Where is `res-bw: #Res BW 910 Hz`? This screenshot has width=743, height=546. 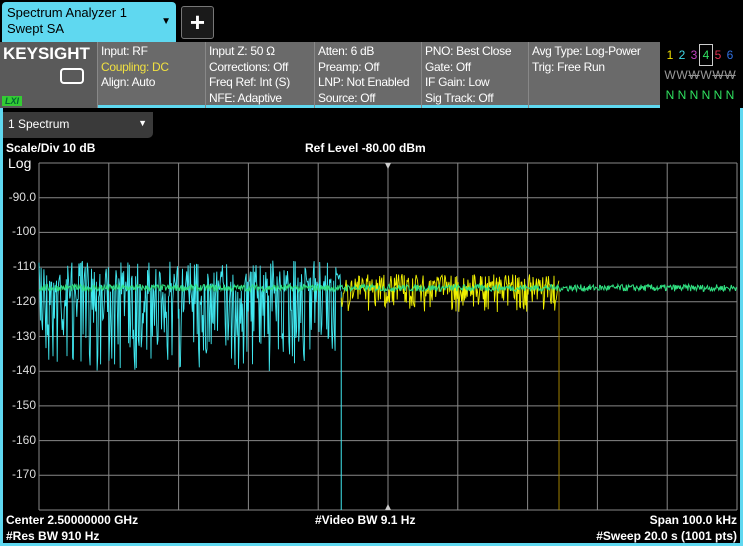
res-bw: #Res BW 910 Hz is located at coordinates (52, 536).